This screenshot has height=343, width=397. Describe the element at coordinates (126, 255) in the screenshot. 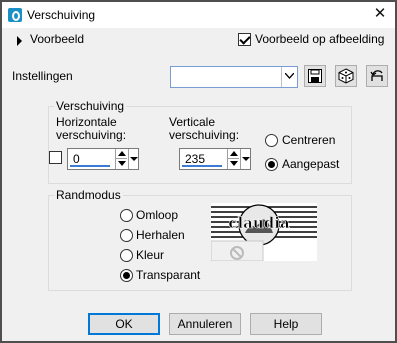

I see `edge-color-radio` at that location.